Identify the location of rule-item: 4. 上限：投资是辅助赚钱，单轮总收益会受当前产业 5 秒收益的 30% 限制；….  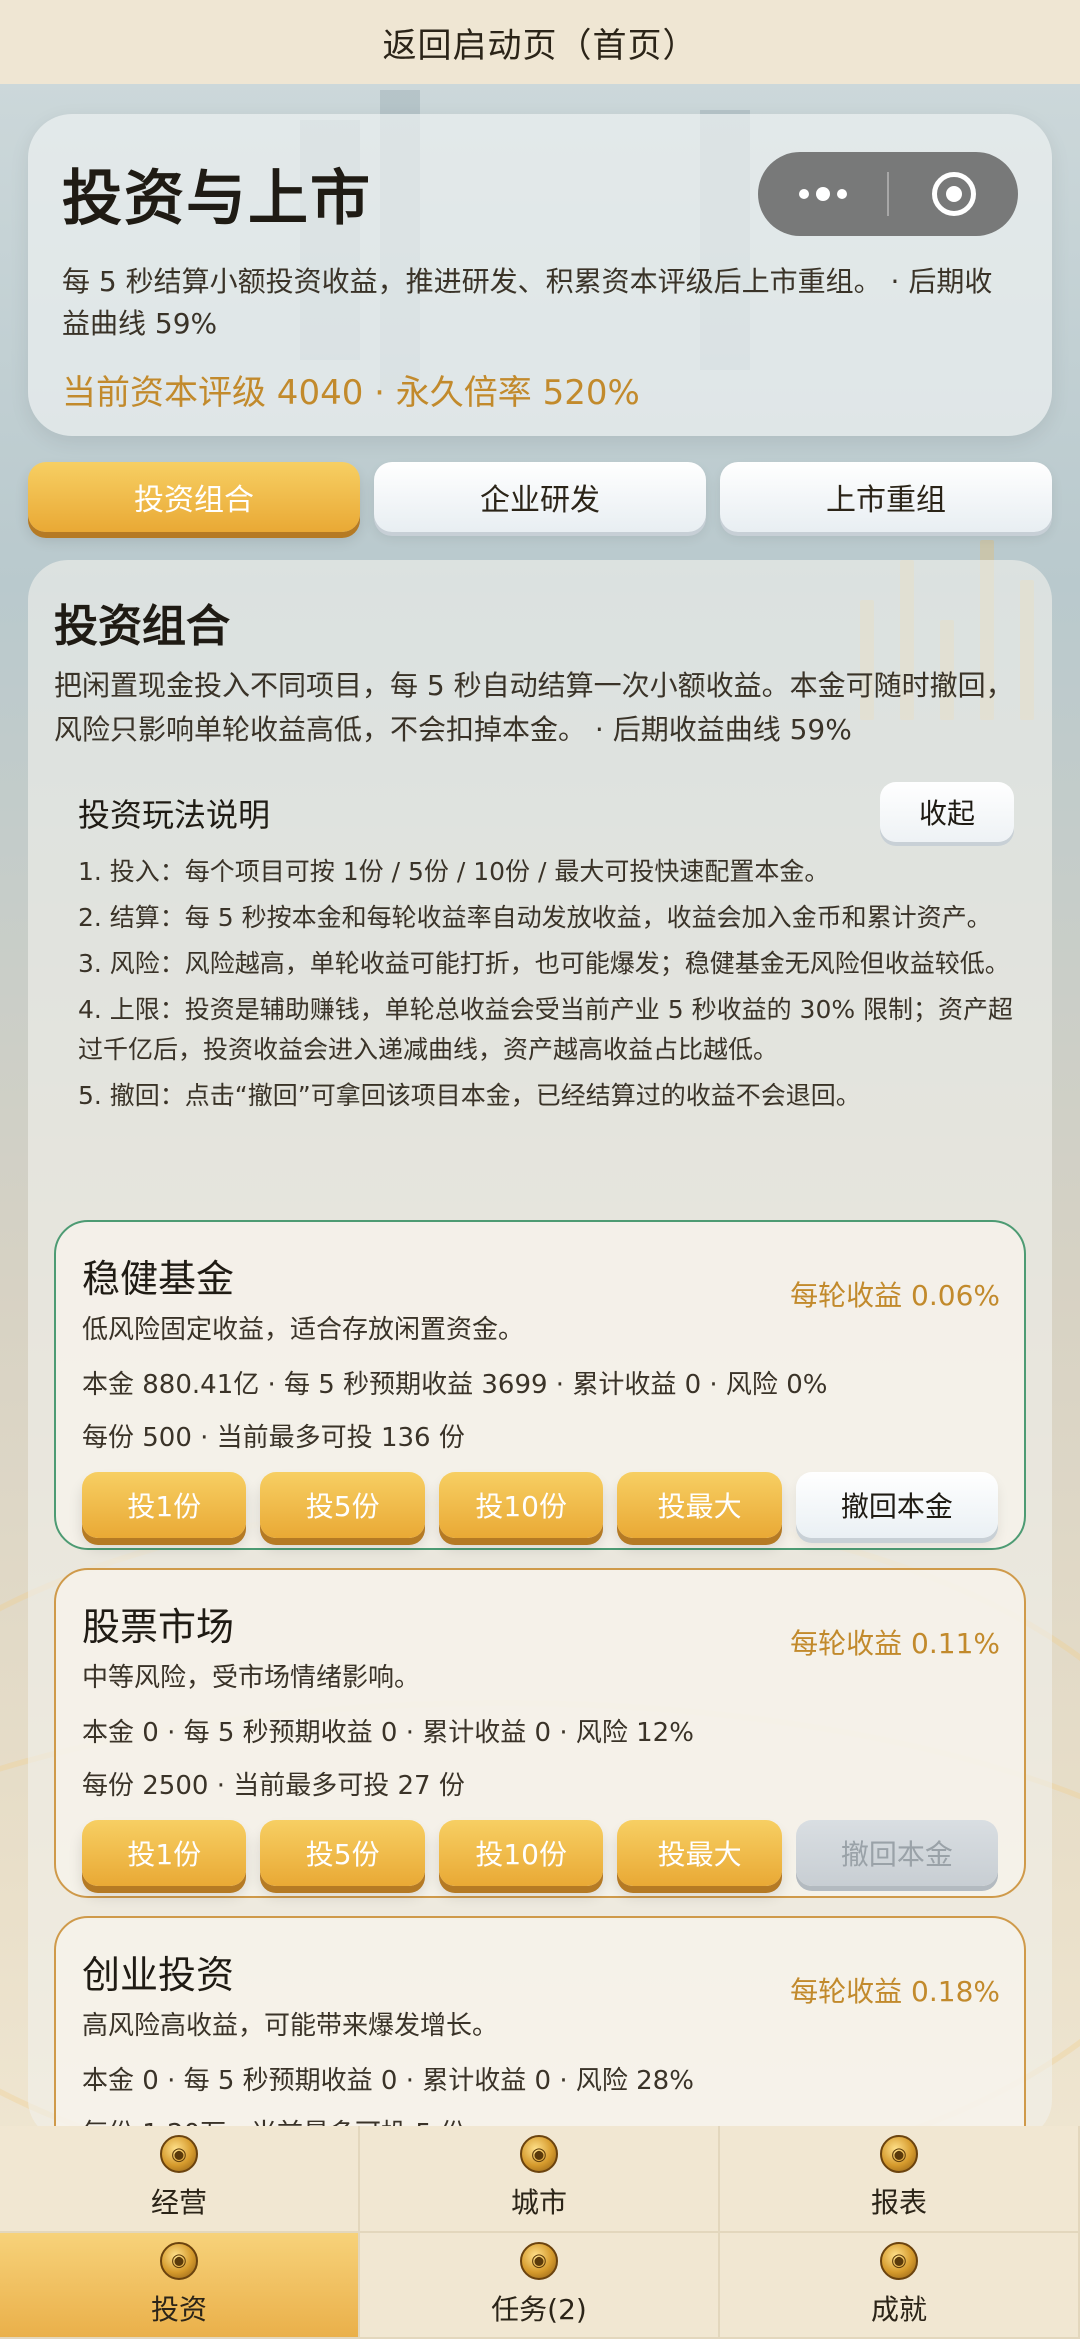
(546, 1029).